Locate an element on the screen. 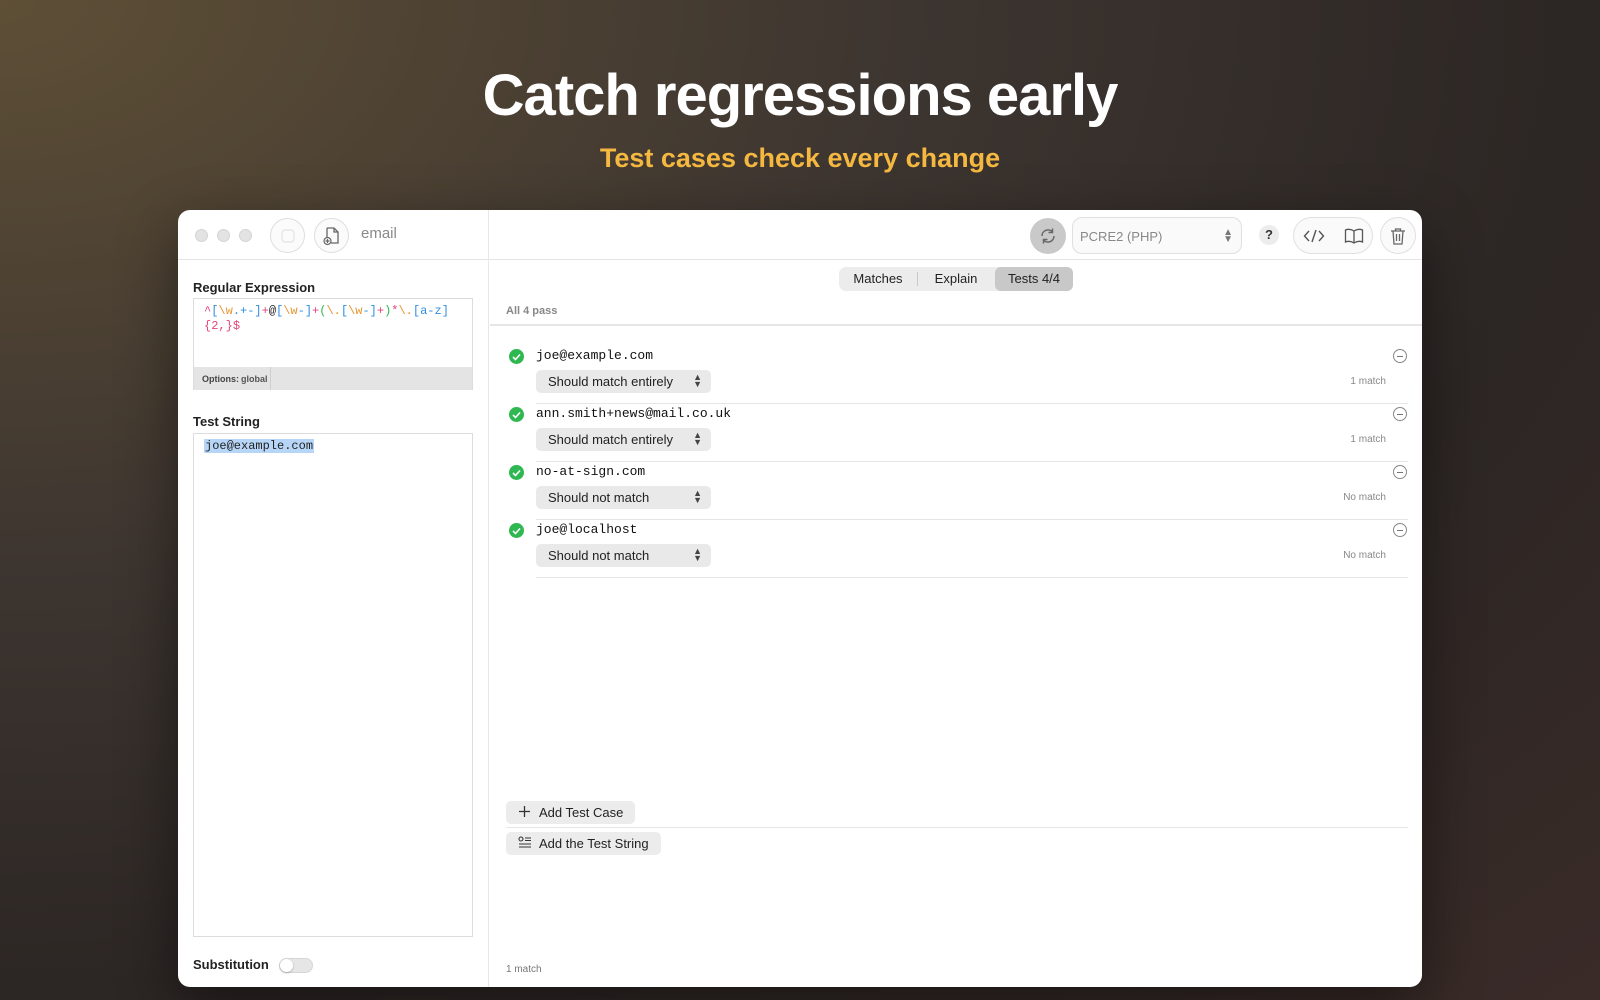 This screenshot has width=1600, height=1000. new-document-button is located at coordinates (331, 235).